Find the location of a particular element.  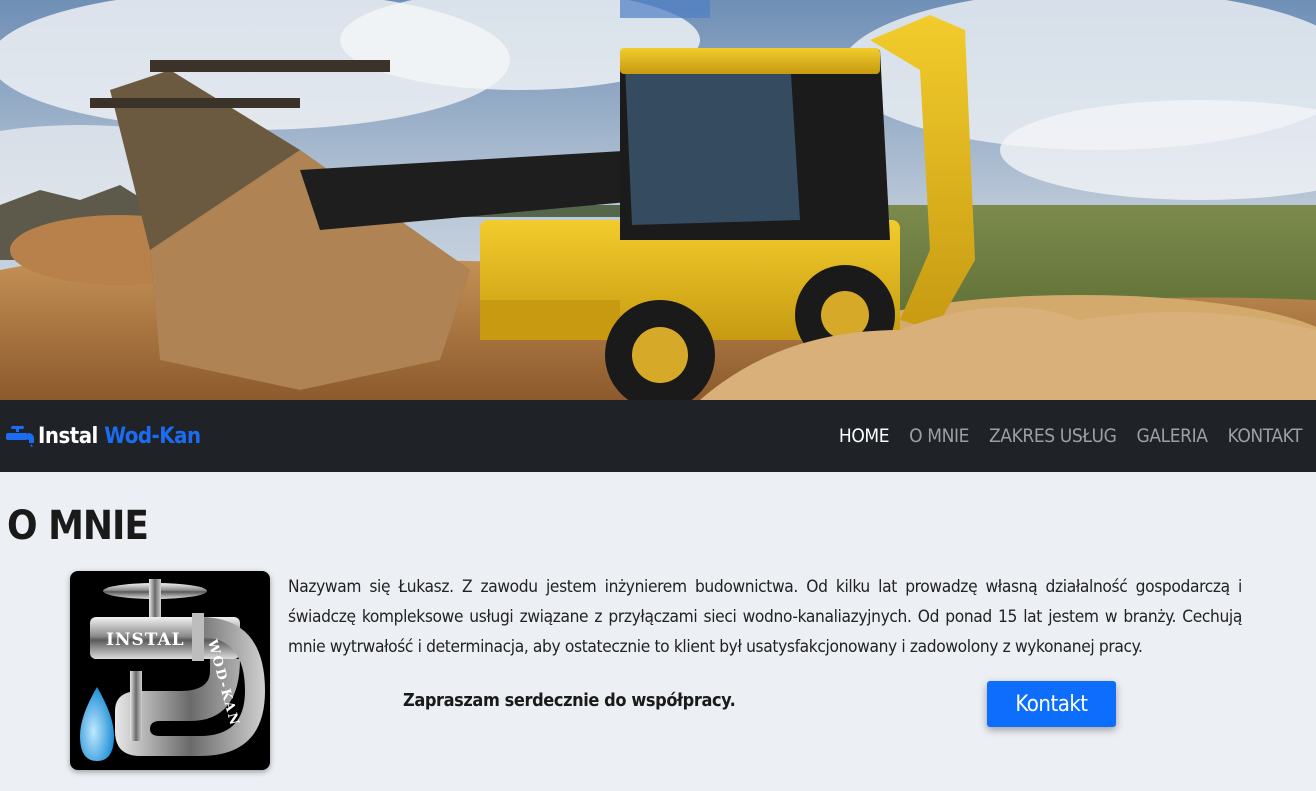

company-logo: INSTAL WOD-KAN is located at coordinates (170, 670).